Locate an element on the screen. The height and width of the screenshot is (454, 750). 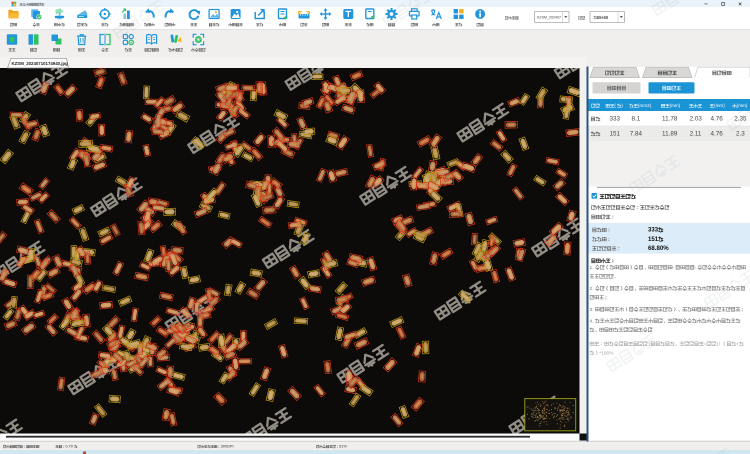
svg-text: 1/ is located at coordinates (718, 344).